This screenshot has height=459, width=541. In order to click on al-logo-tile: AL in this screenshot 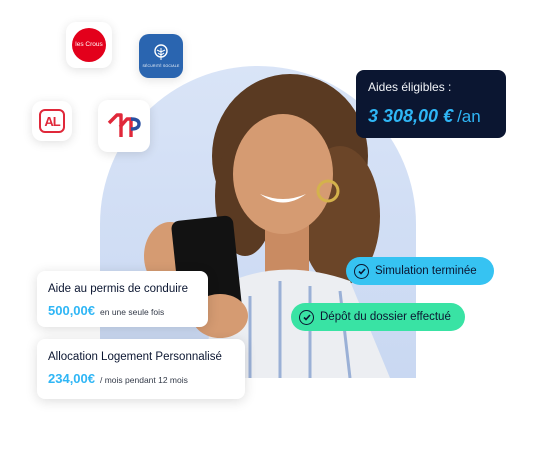, I will do `click(52, 121)`.